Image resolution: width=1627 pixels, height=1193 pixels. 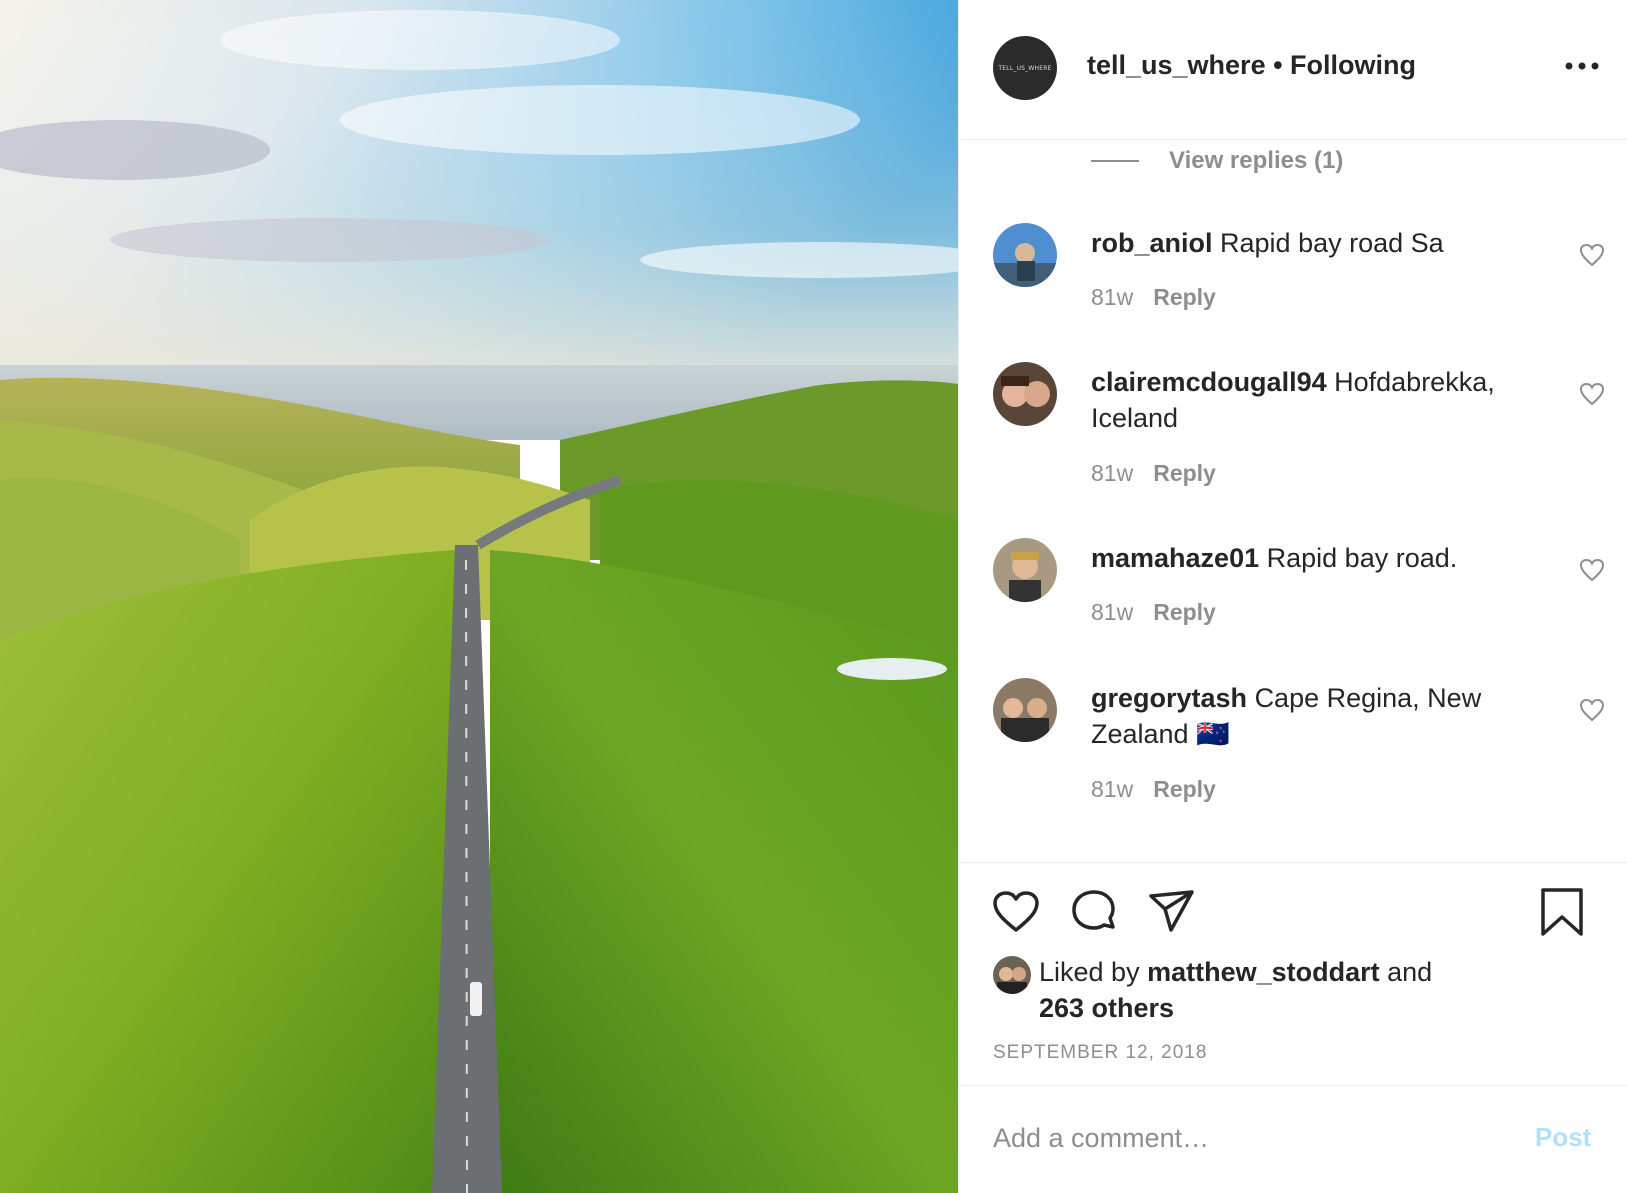 I want to click on more-horizontal-icon, so click(x=1584, y=67).